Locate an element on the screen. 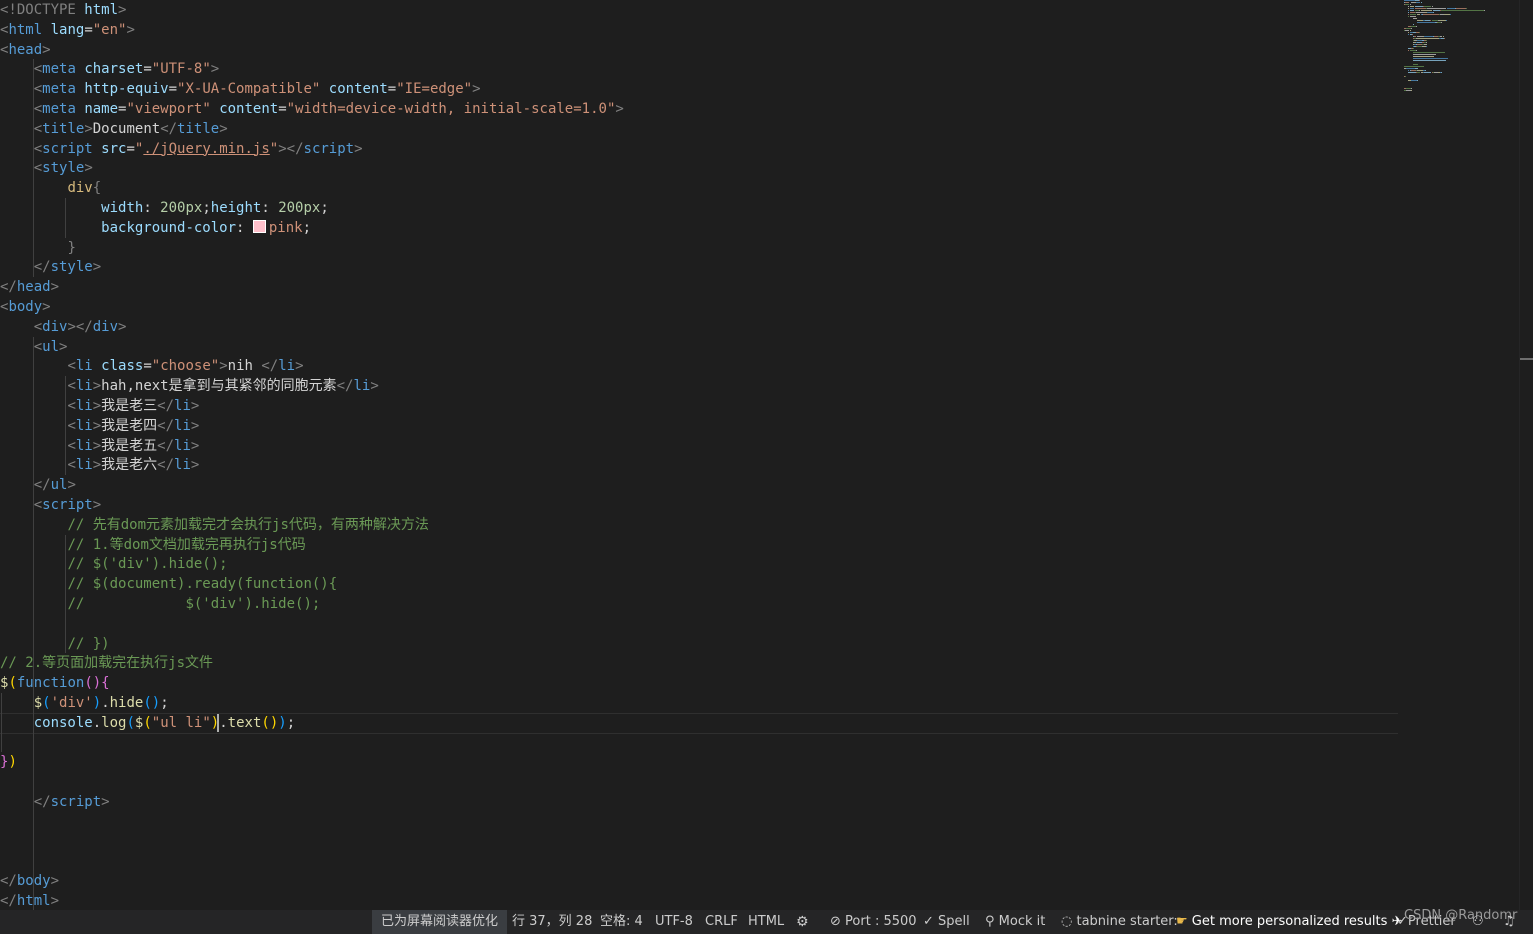  code-line: // 先有dom元素加载完才会执行js代码，有两种解决方法 is located at coordinates (214, 525).